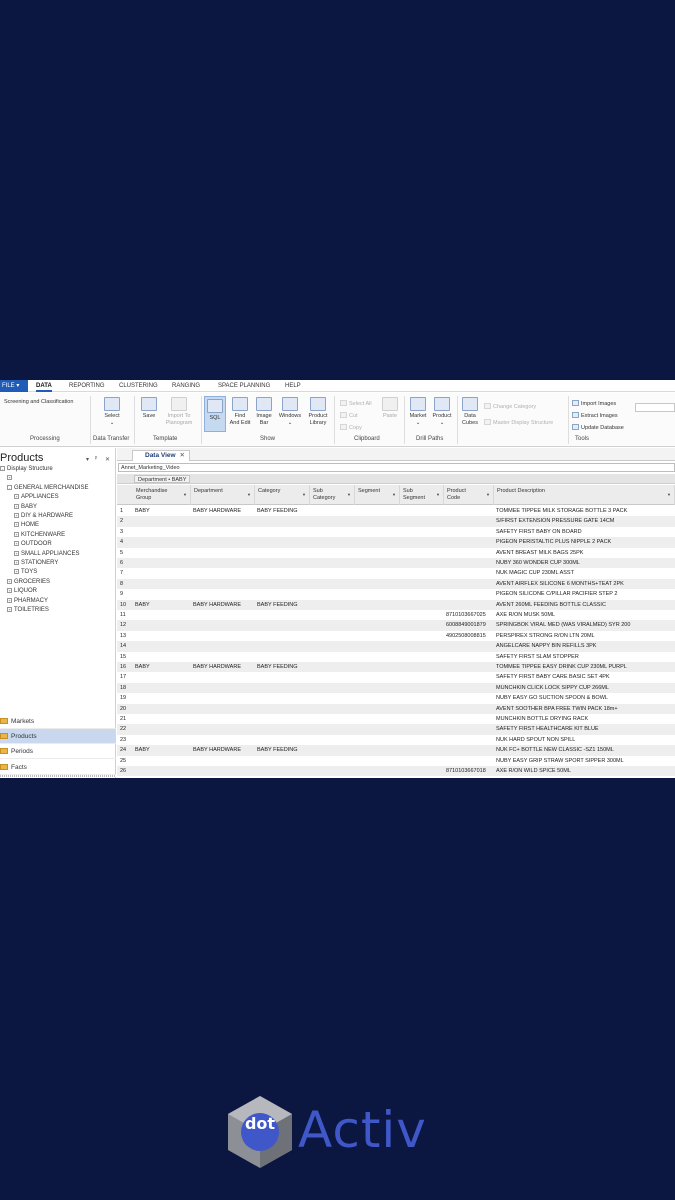 The height and width of the screenshot is (1200, 675). Describe the element at coordinates (36, 497) in the screenshot. I see `tree-item: + APPLIANCES` at that location.